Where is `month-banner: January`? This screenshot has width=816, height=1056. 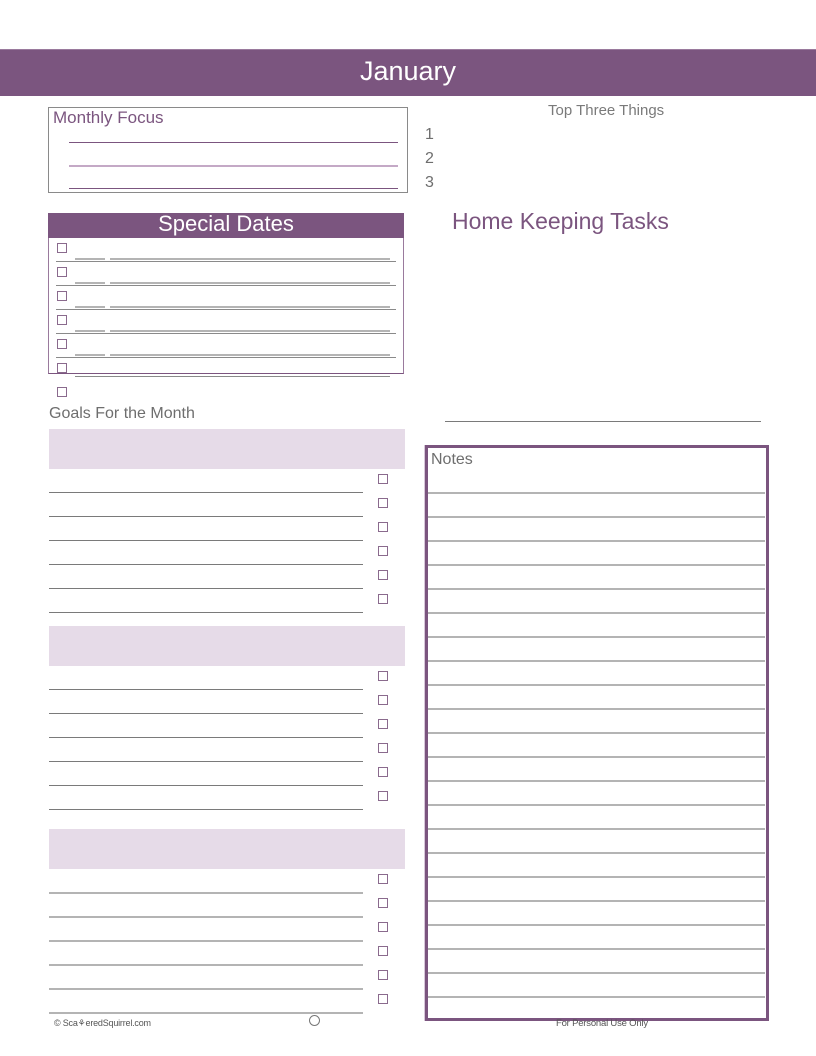
month-banner: January is located at coordinates (408, 72).